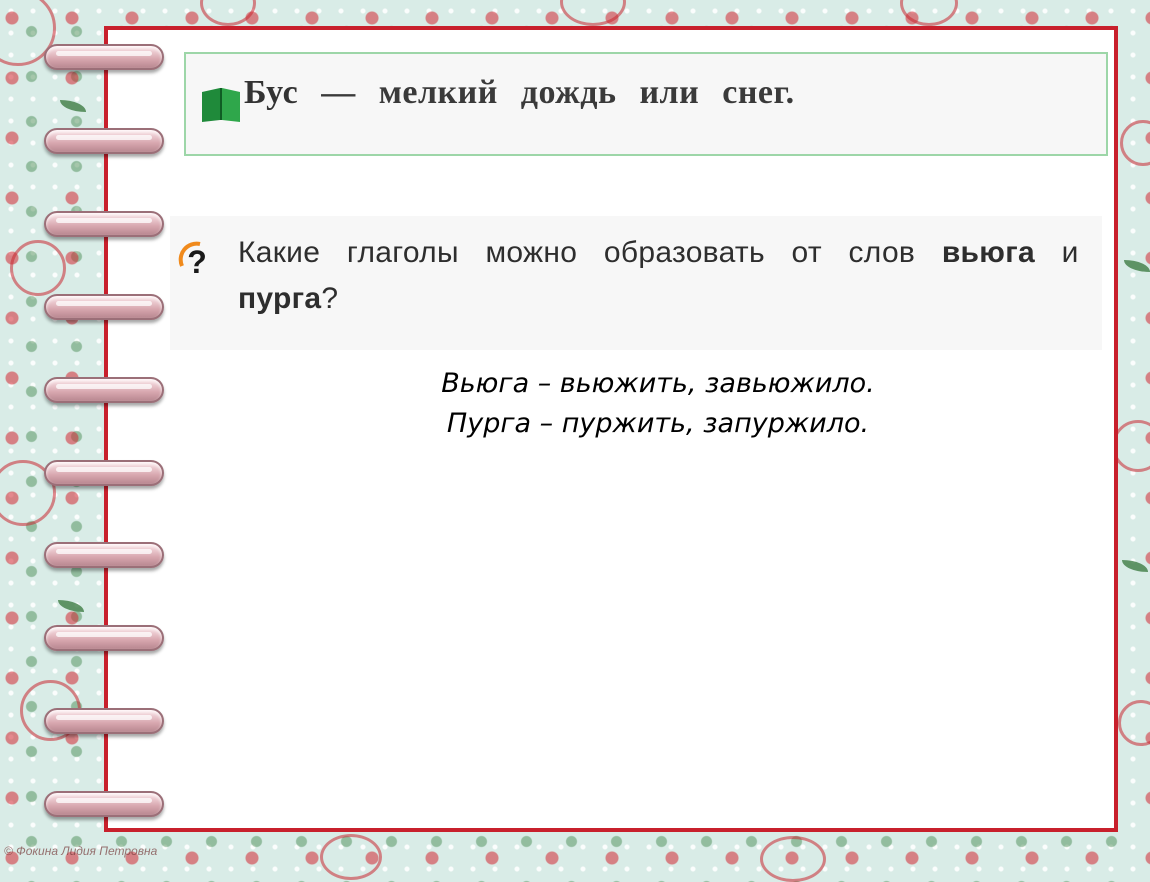 The height and width of the screenshot is (882, 1150). What do you see at coordinates (81, 851) in the screenshot?
I see `copyright-text: © Фокина Лидия Петровна` at bounding box center [81, 851].